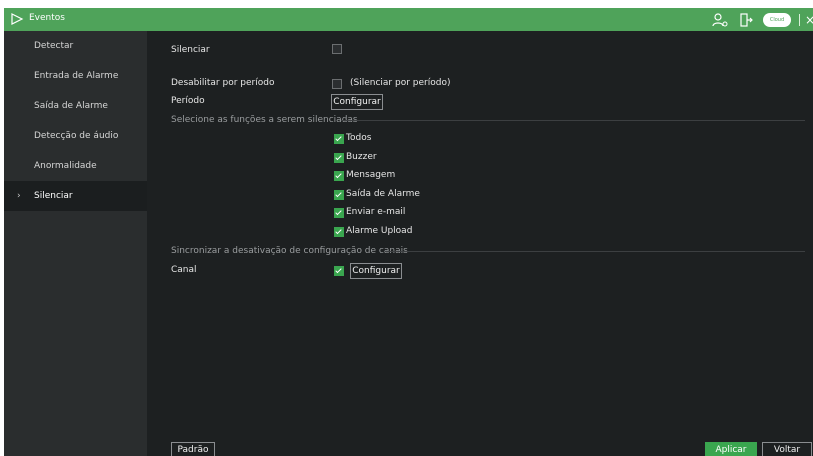  I want to click on sidebar-item-silenciar: › Silenciar, so click(75, 196).